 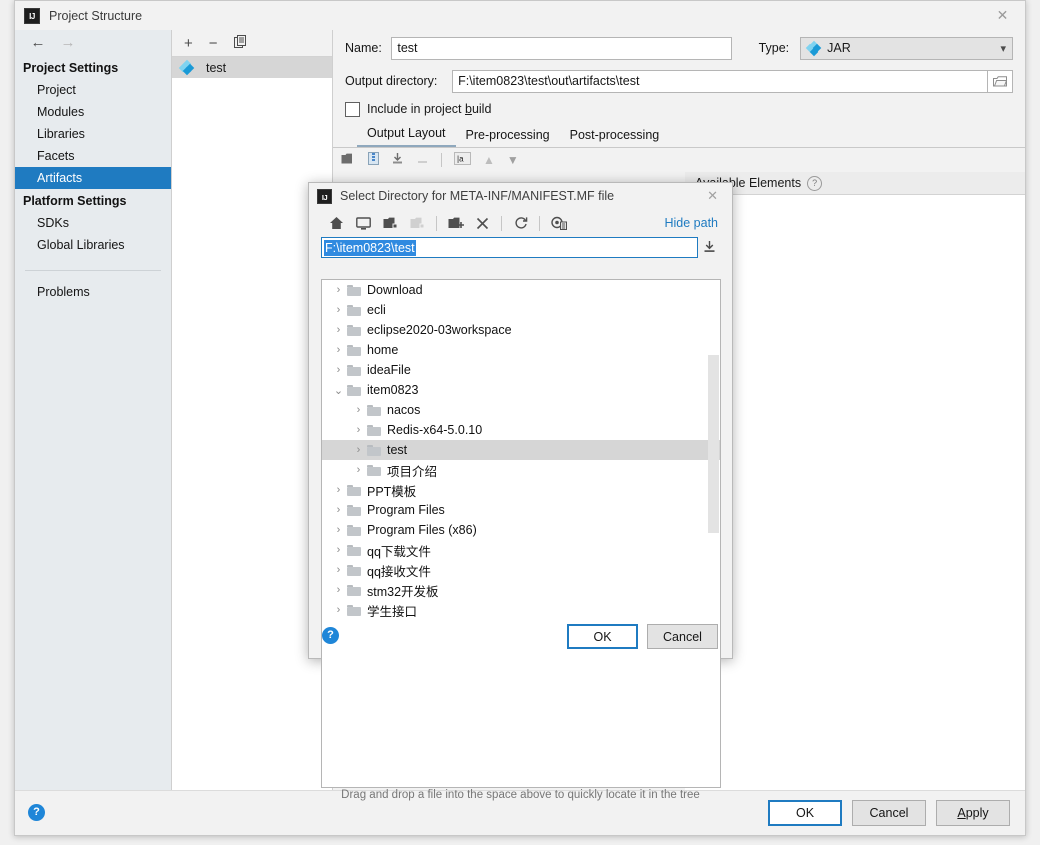 What do you see at coordinates (1000, 81) in the screenshot?
I see `folder-browse-icon` at bounding box center [1000, 81].